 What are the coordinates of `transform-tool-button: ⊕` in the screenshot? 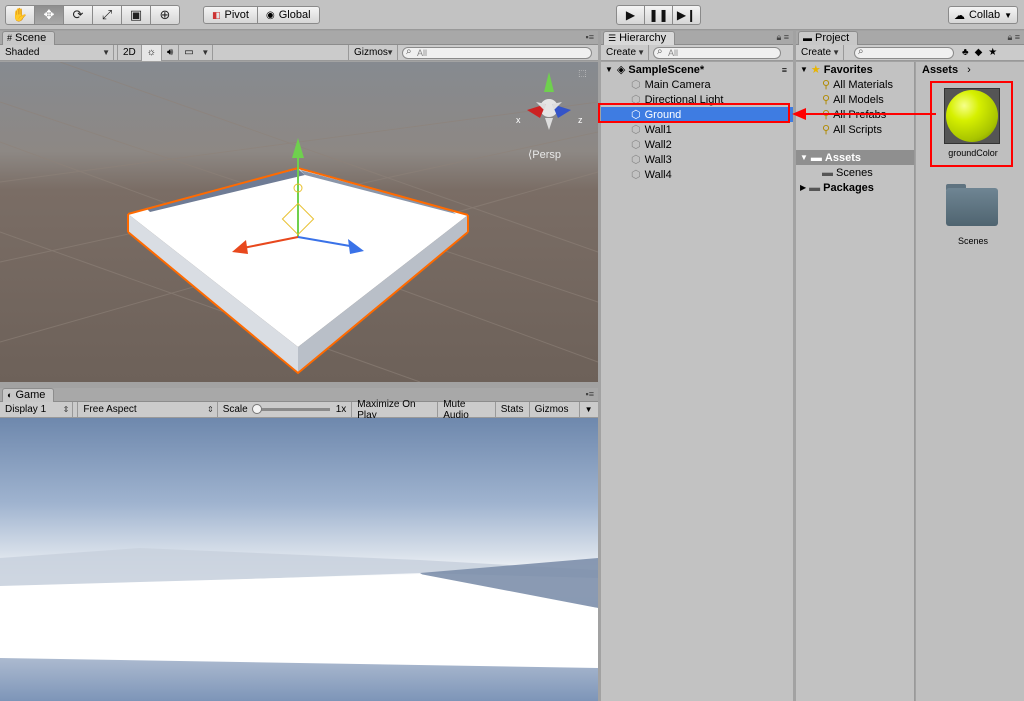 It's located at (165, 15).